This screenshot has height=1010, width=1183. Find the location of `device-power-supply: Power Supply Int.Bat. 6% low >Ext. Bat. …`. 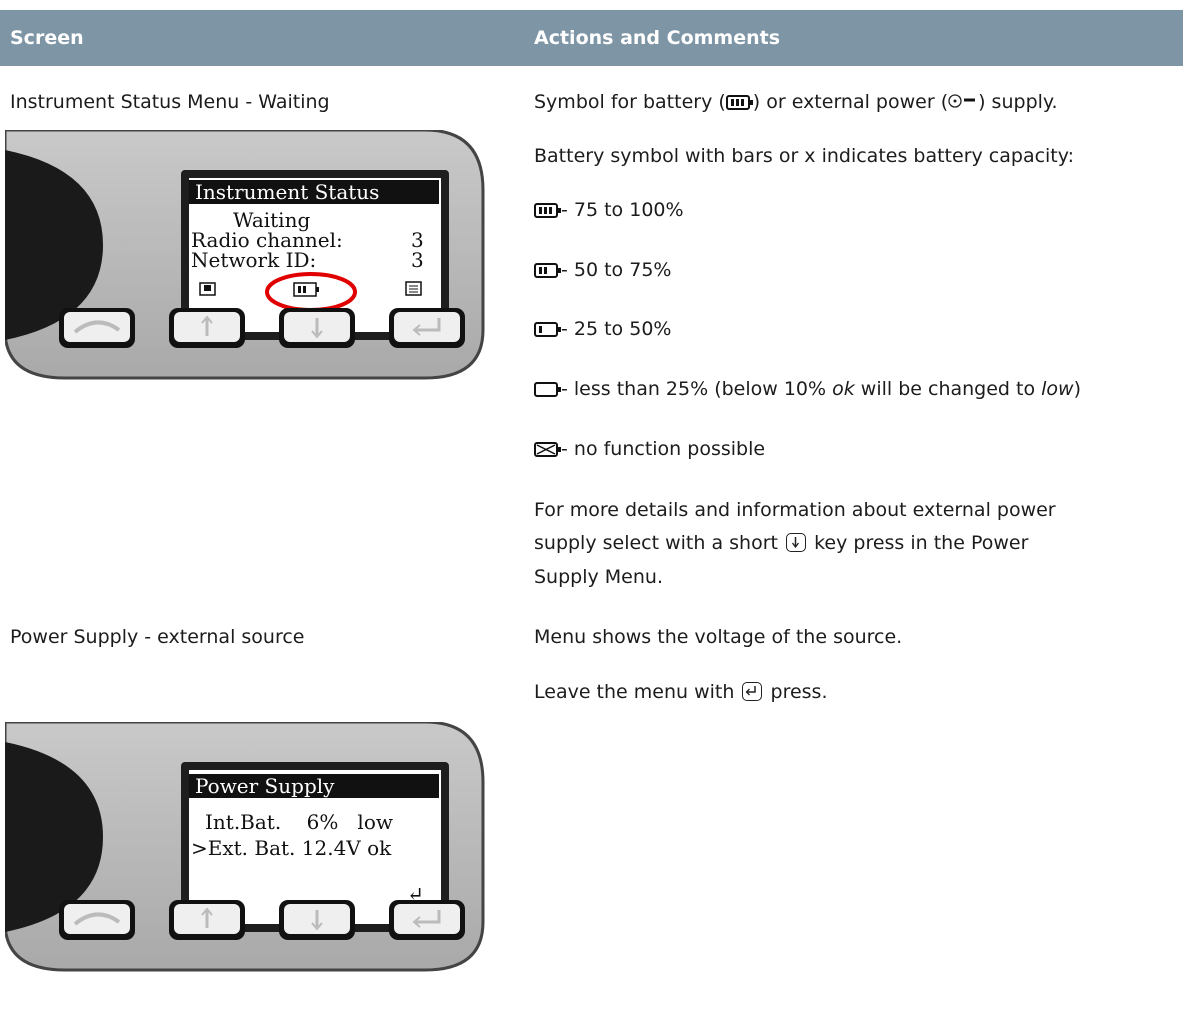

device-power-supply: Power Supply Int.Bat. 6% low >Ext. Bat. … is located at coordinates (245, 847).